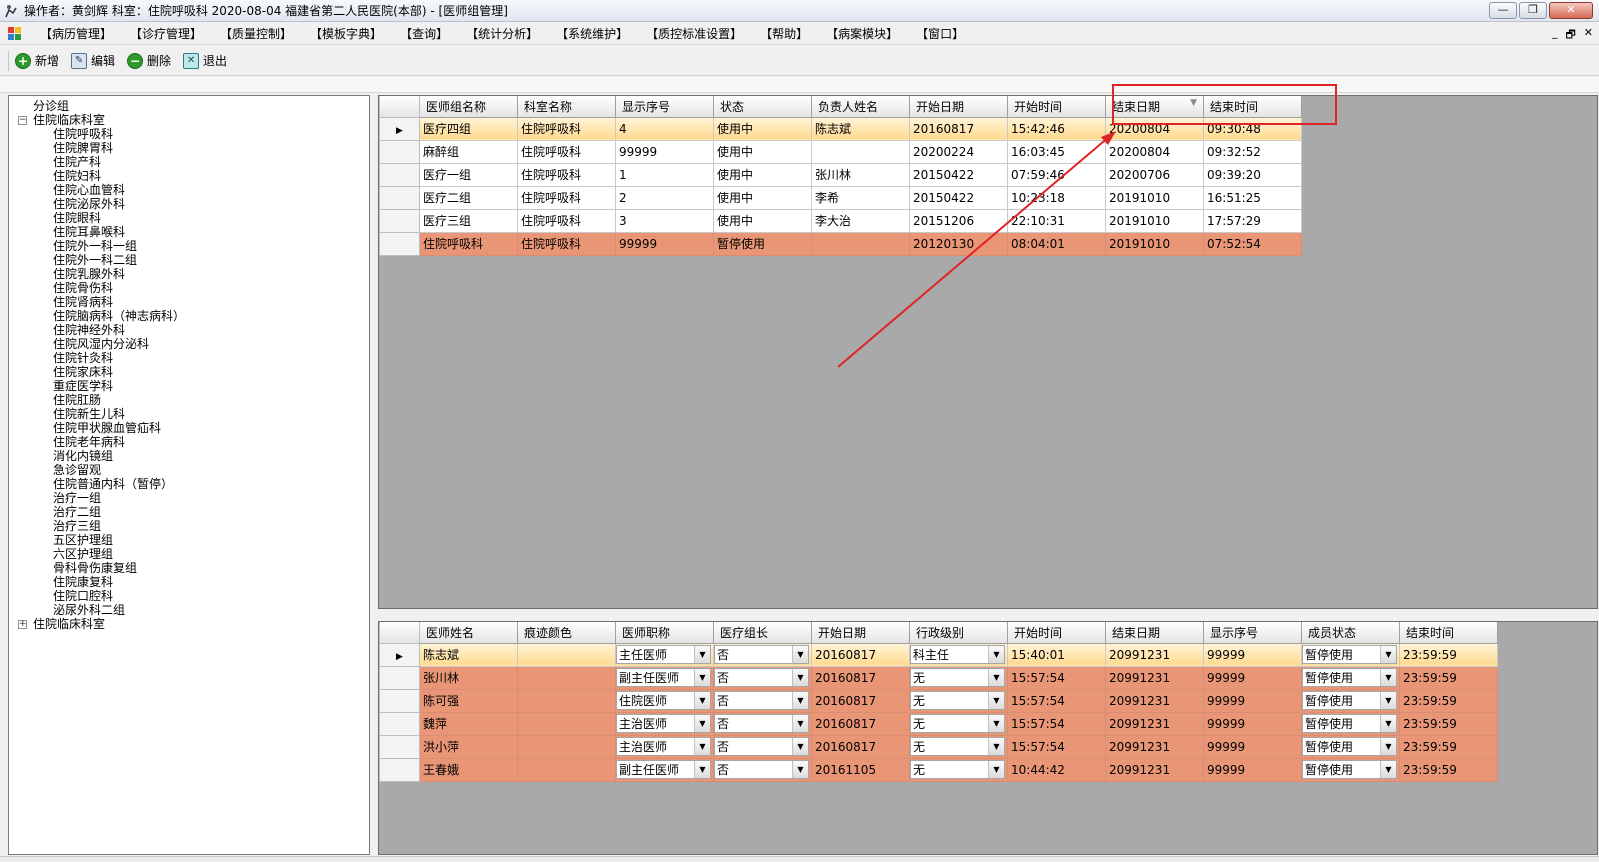  Describe the element at coordinates (664, 746) in the screenshot. I see `combo-cell: 主治医师 ▼` at that location.